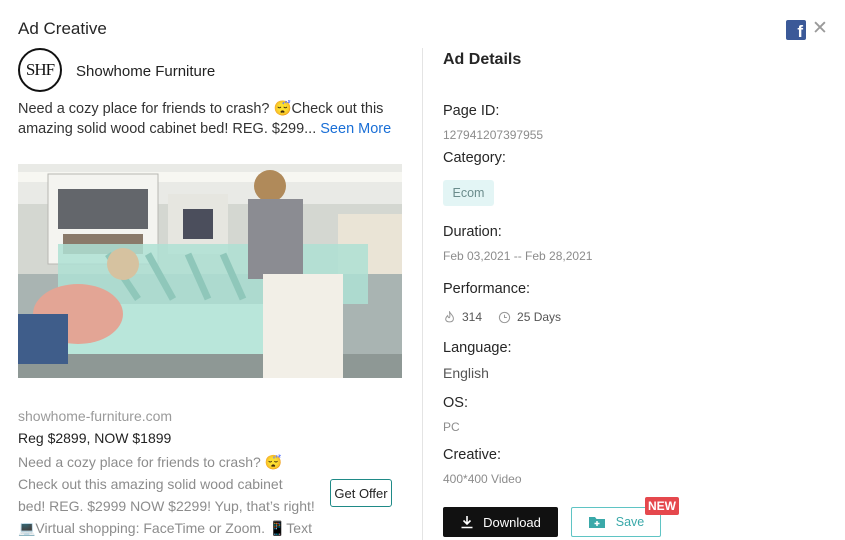  I want to click on save-label: Save, so click(630, 522).